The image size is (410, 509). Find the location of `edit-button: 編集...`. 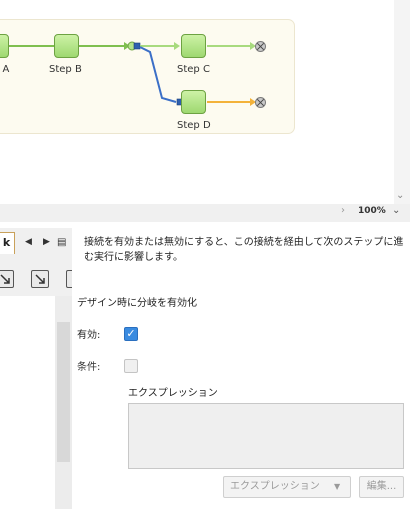

edit-button: 編集... is located at coordinates (381, 487).